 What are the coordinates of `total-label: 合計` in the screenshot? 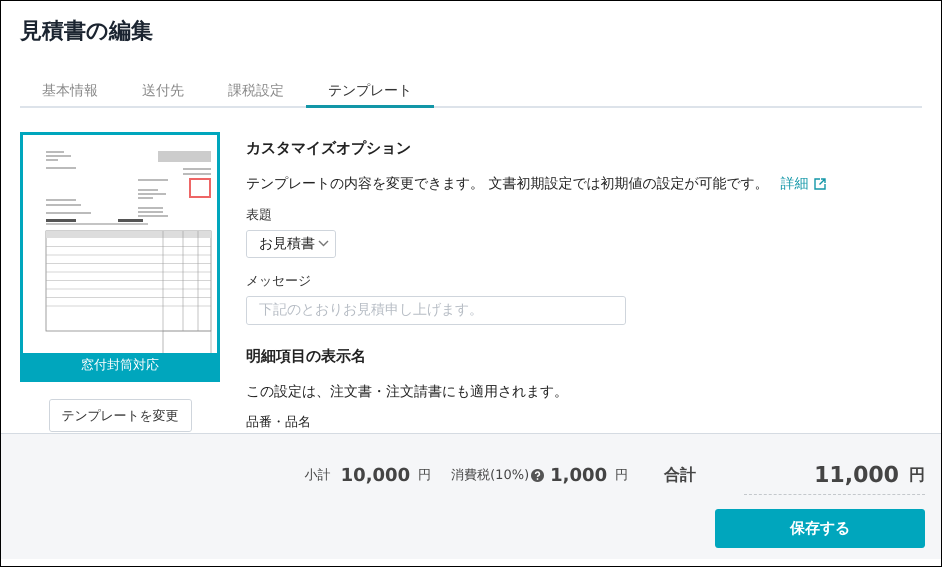 It's located at (680, 475).